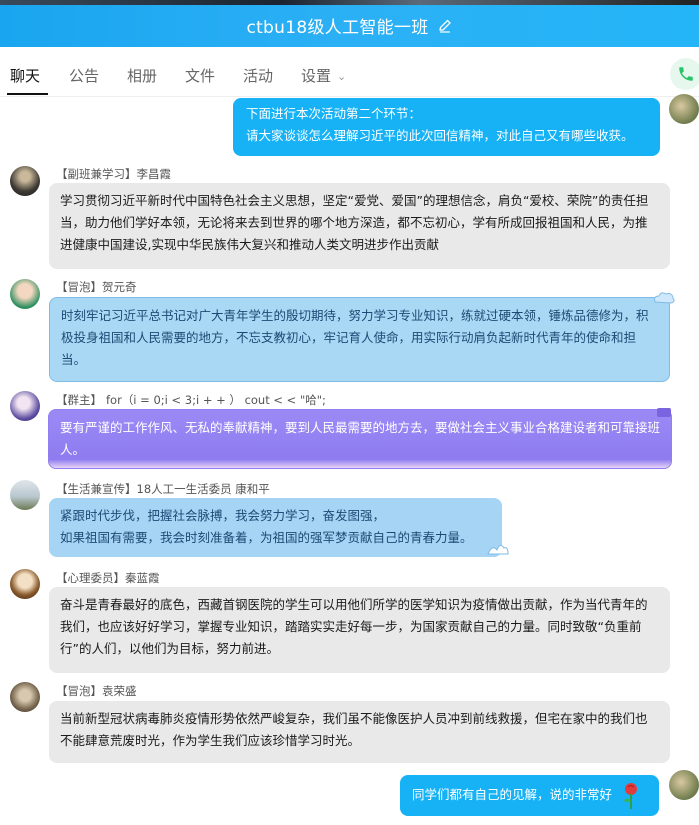 This screenshot has height=825, width=699. What do you see at coordinates (119, 691) in the screenshot?
I see `sender-nick: 袁荣盛` at bounding box center [119, 691].